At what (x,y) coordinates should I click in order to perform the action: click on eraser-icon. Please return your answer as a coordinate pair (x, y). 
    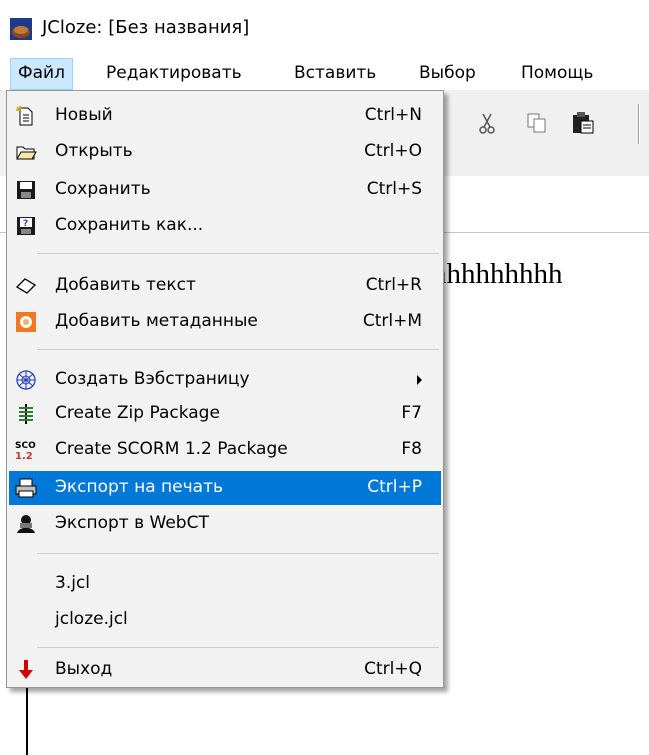
    Looking at the image, I should click on (26, 286).